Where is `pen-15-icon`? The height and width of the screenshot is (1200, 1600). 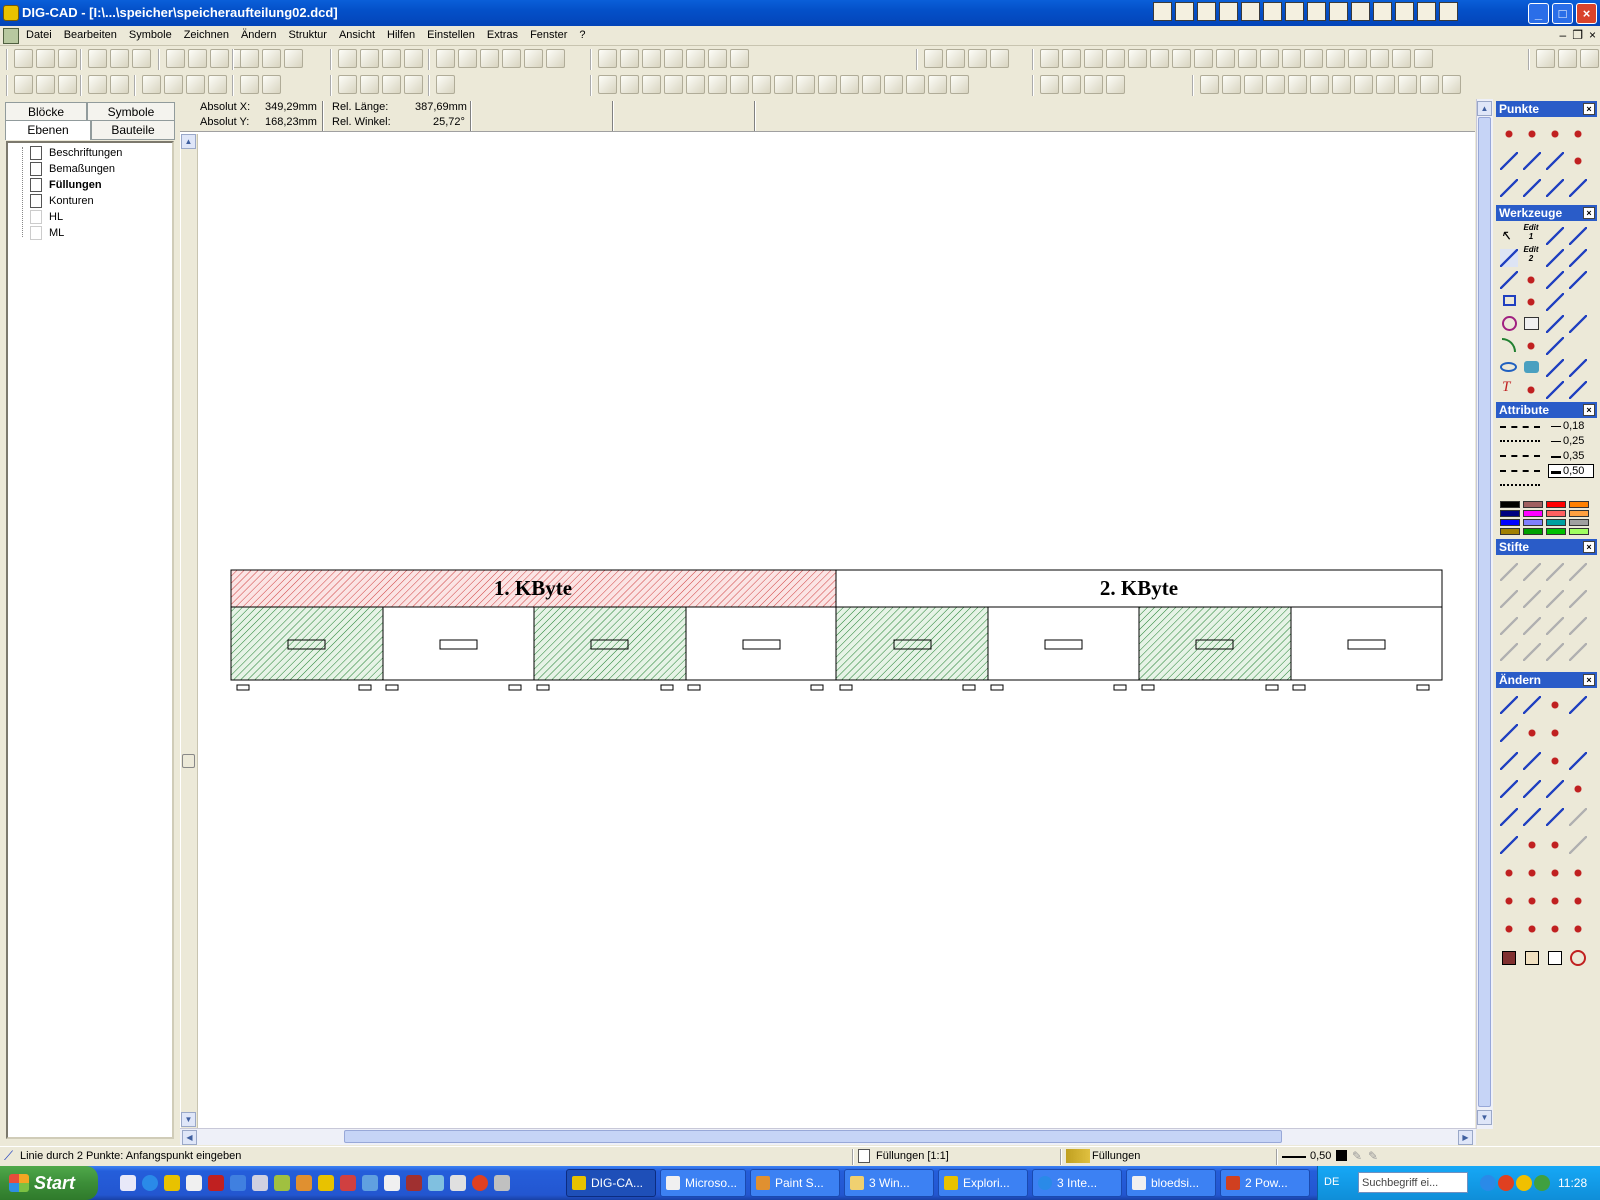
pen-15-icon is located at coordinates (1555, 652).